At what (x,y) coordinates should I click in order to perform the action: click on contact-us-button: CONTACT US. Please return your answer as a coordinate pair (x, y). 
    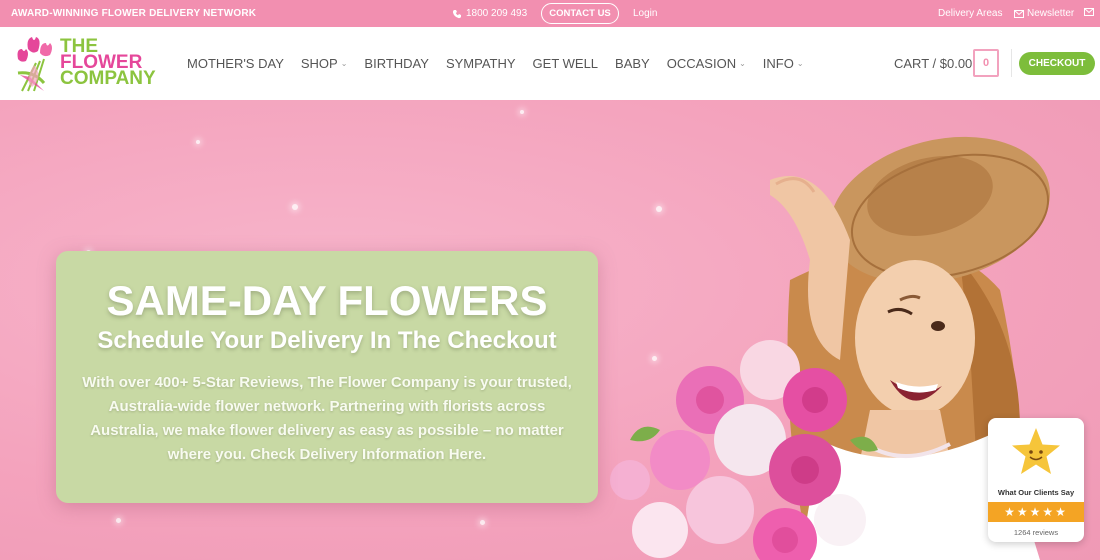
    Looking at the image, I should click on (580, 13).